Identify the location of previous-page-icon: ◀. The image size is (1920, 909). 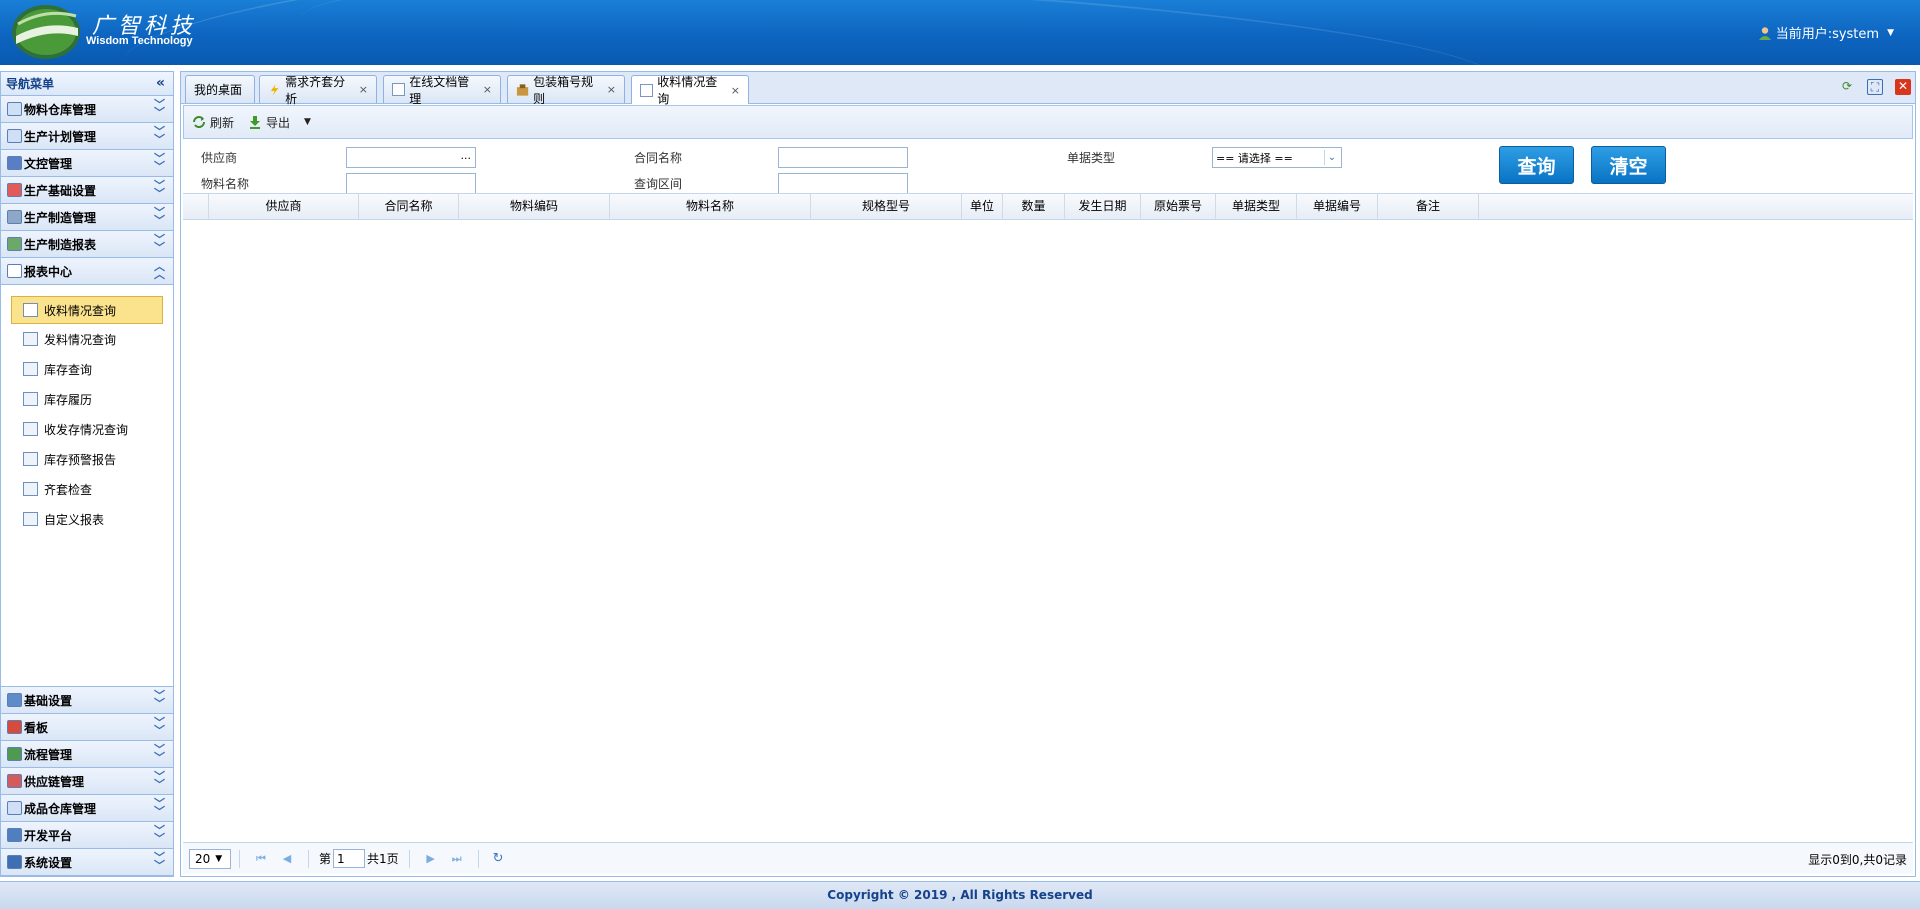
(287, 858).